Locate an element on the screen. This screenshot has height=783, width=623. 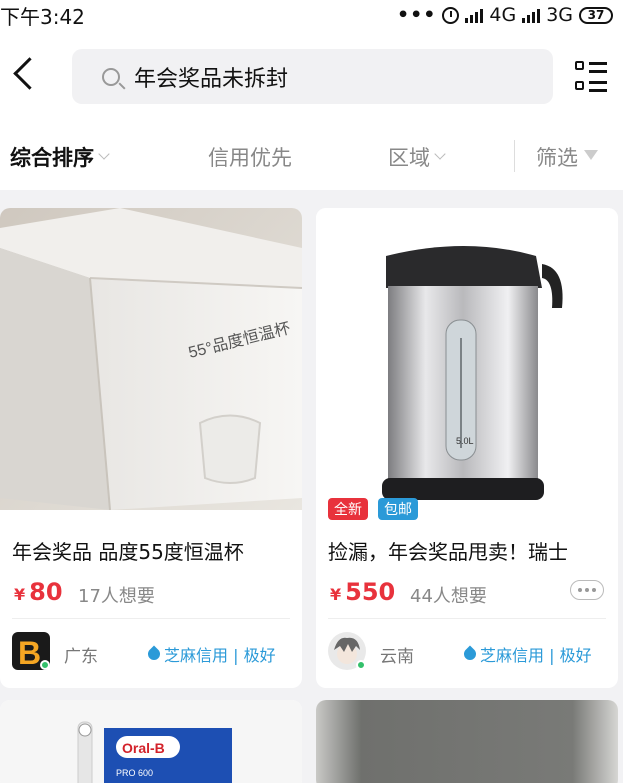
header is located at coordinates (311, 78).